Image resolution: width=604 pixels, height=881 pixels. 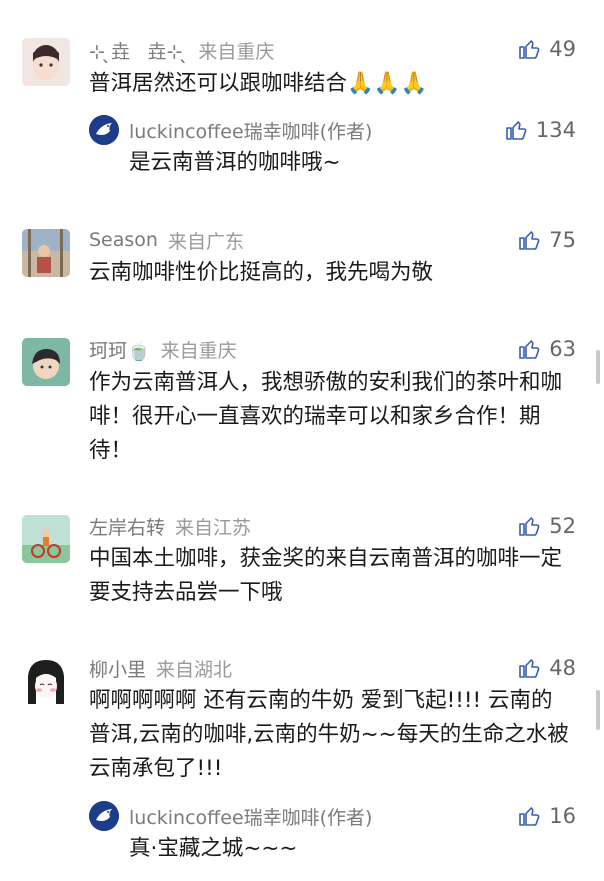 I want to click on author-location: 来自江苏, so click(x=213, y=527).